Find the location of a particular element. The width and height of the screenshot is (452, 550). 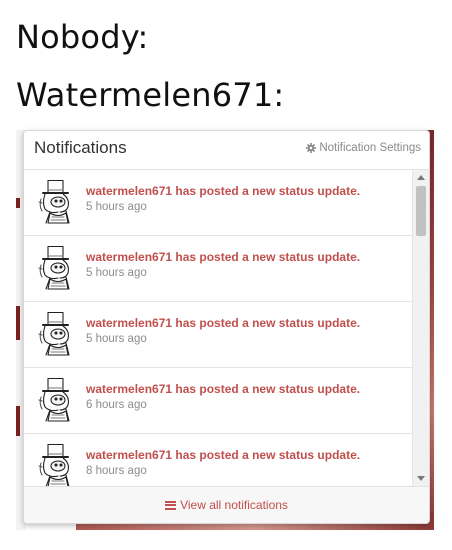

notification-scrollbar is located at coordinates (420, 328).